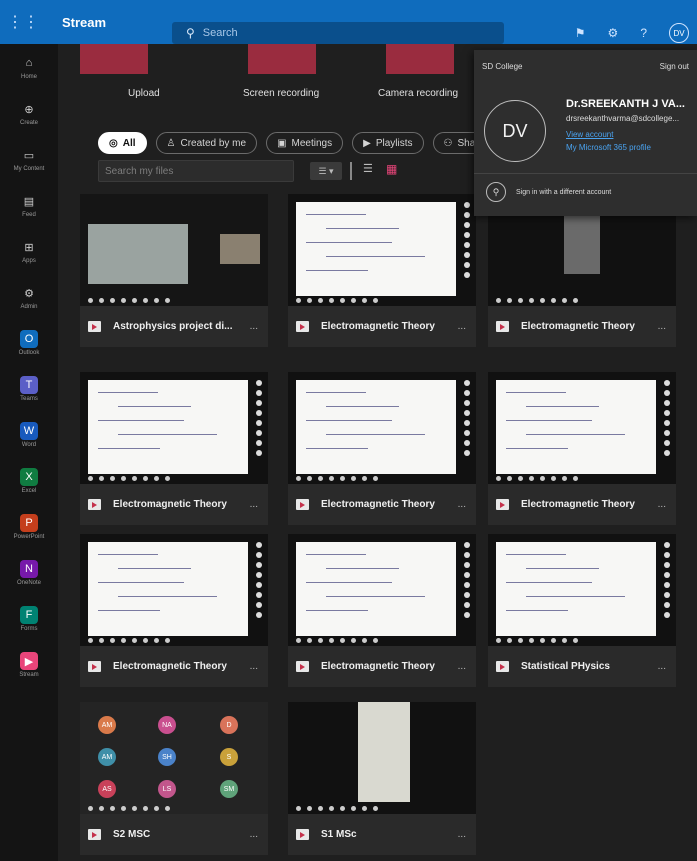 The image size is (697, 861). What do you see at coordinates (29, 661) in the screenshot?
I see `stream-icon: ▶` at bounding box center [29, 661].